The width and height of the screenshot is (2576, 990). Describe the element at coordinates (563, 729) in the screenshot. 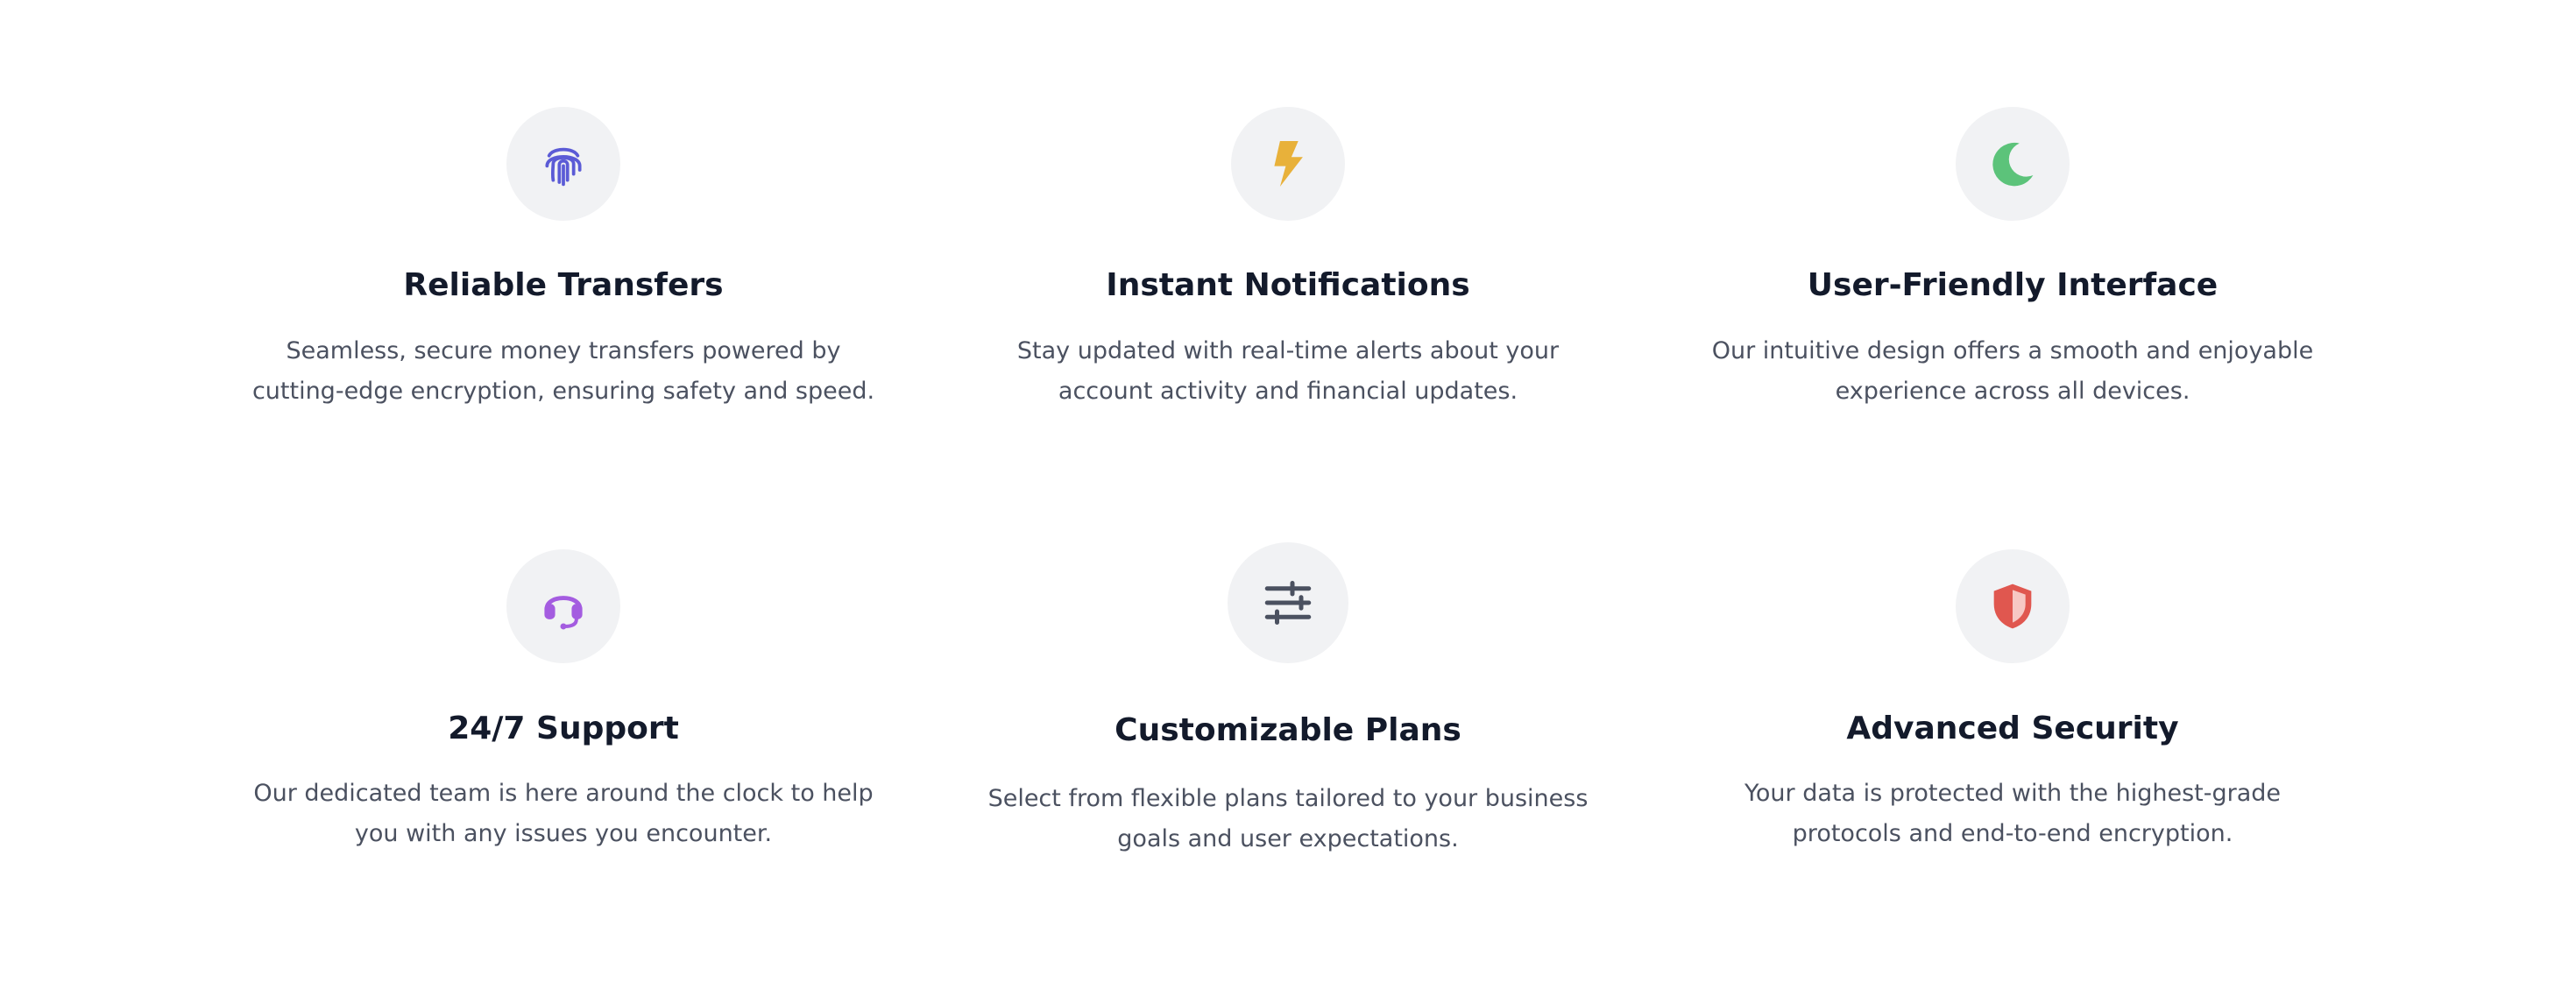

I see `feature-title: 24/7 Support` at that location.